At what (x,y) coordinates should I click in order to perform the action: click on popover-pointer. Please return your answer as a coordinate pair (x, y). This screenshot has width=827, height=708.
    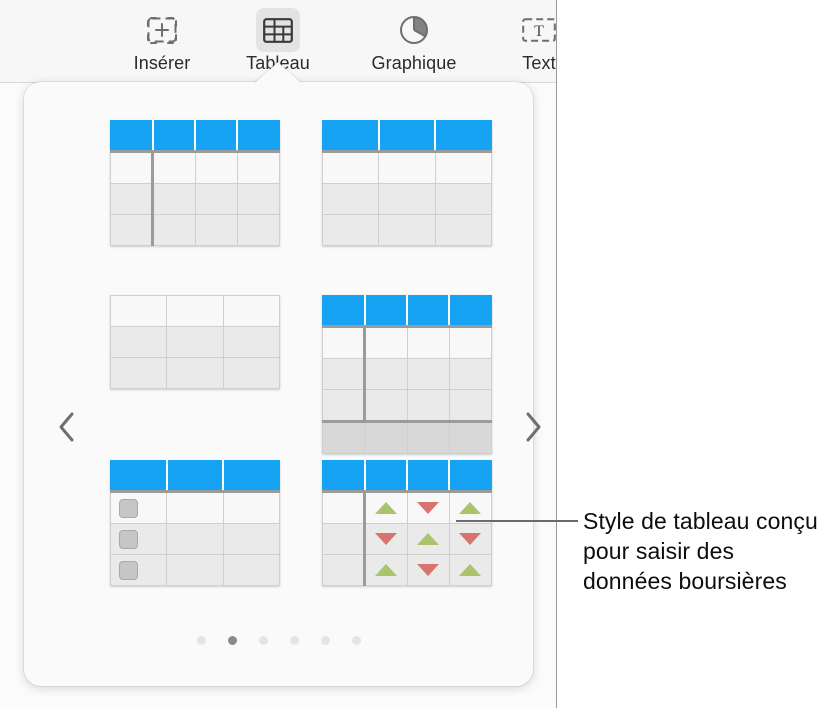
    Looking at the image, I should click on (278, 73).